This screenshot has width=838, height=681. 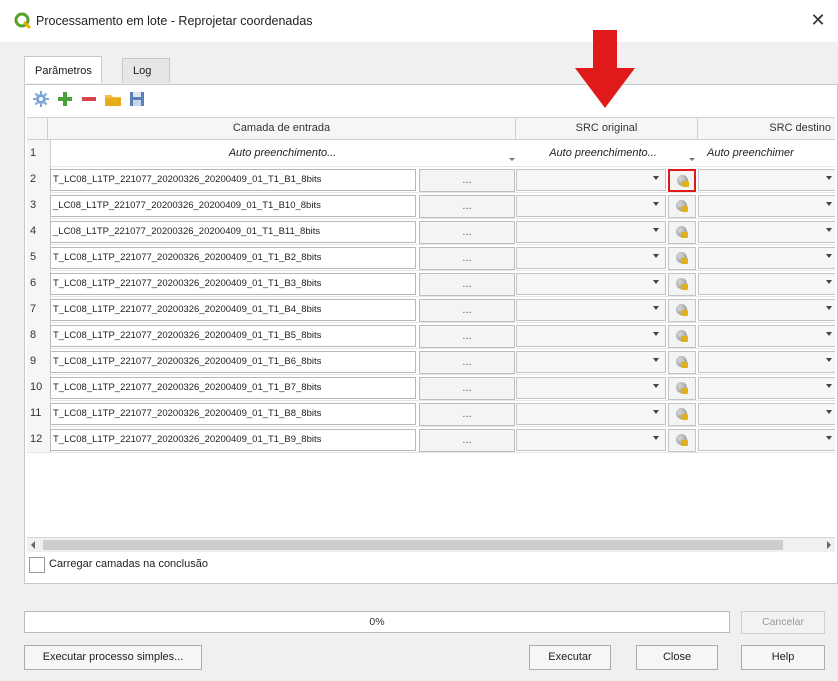 I want to click on scrollbar-thumb, so click(x=413, y=545).